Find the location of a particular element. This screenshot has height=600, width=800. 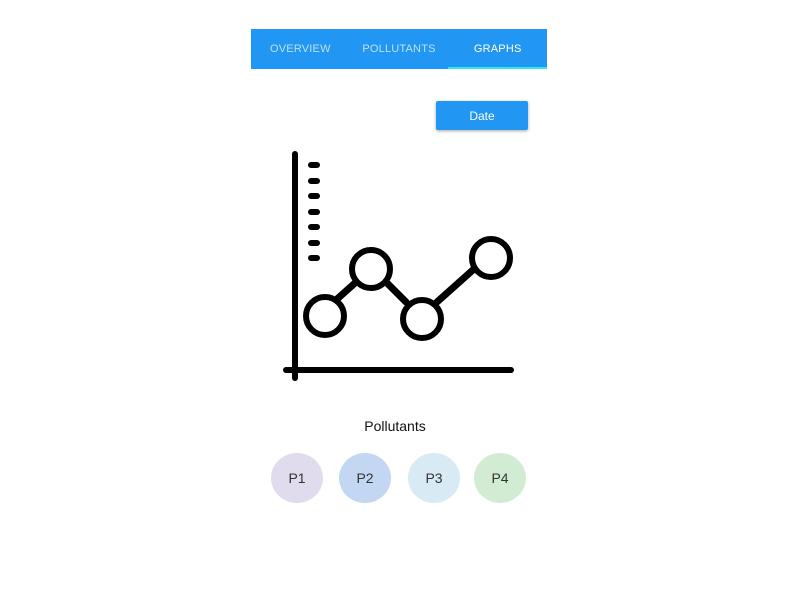

tab-graphs-label: GRAPHS is located at coordinates (497, 49).